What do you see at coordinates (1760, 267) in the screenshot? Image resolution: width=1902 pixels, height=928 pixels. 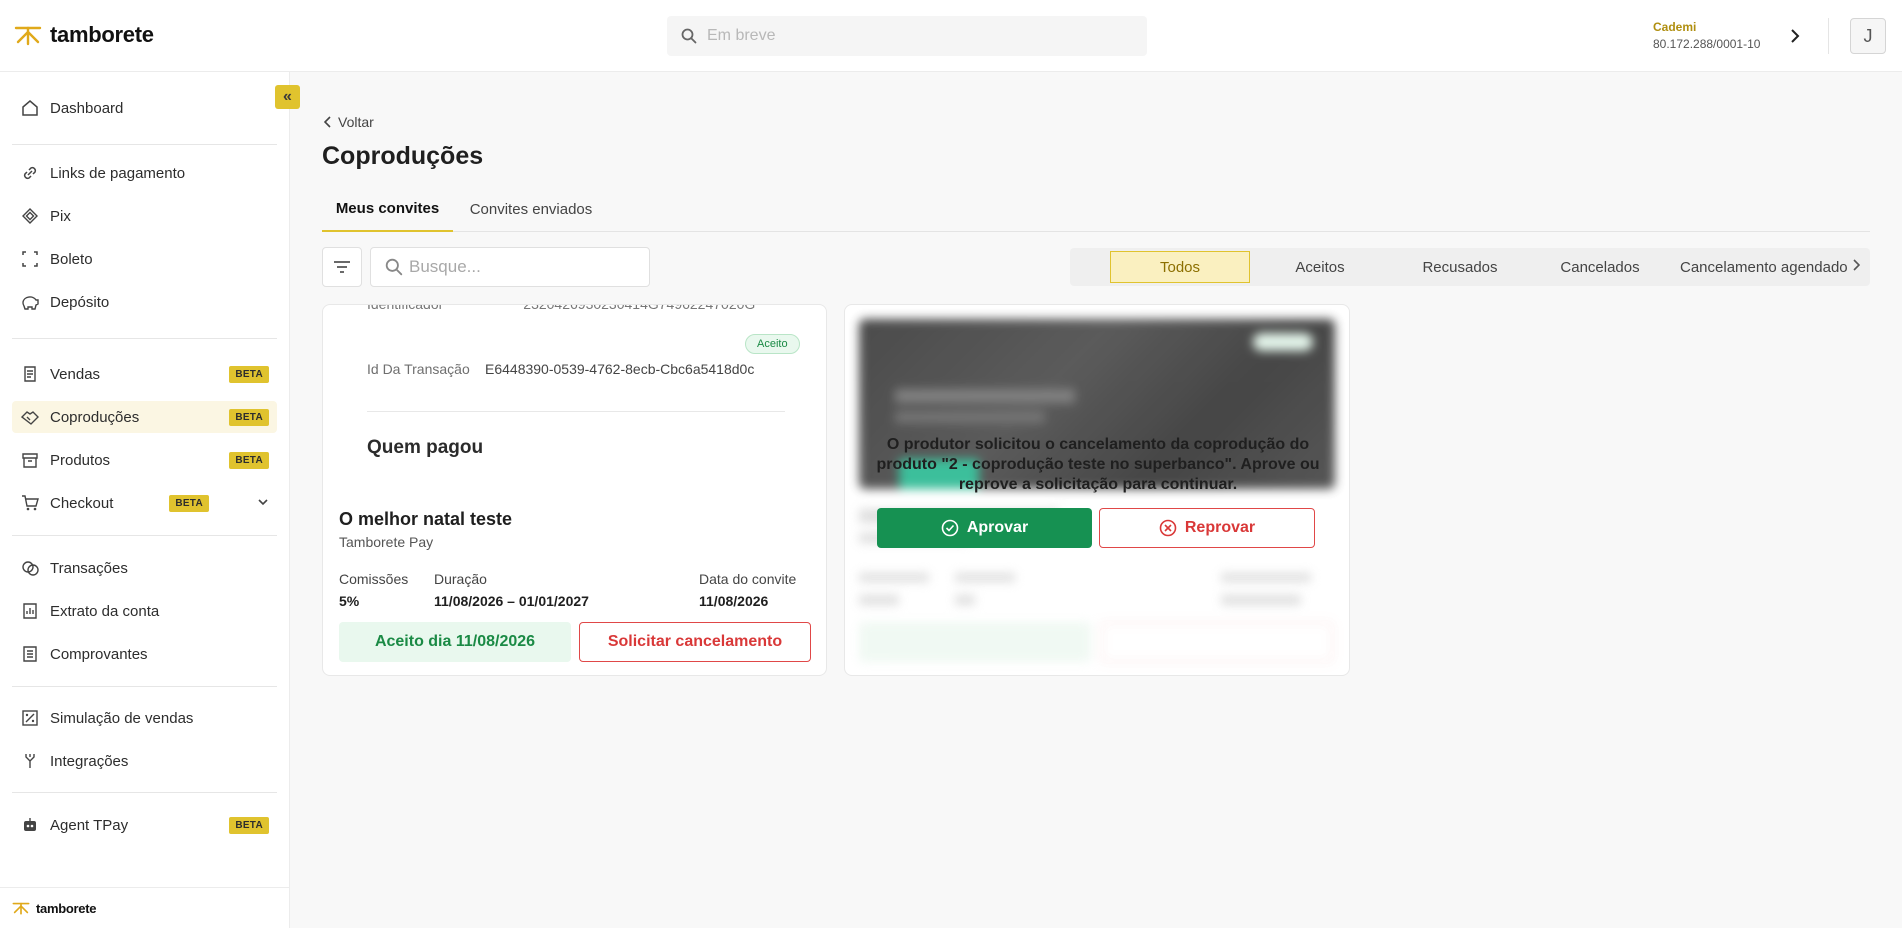 I see `status-tab-cancelamento-agendado: Cancelamento agendado` at bounding box center [1760, 267].